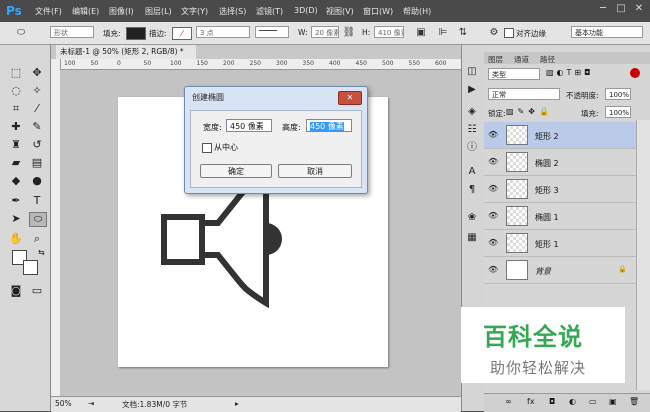 This screenshot has height=412, width=650. Describe the element at coordinates (607, 32) in the screenshot. I see `workspace-select: 基本功能` at that location.